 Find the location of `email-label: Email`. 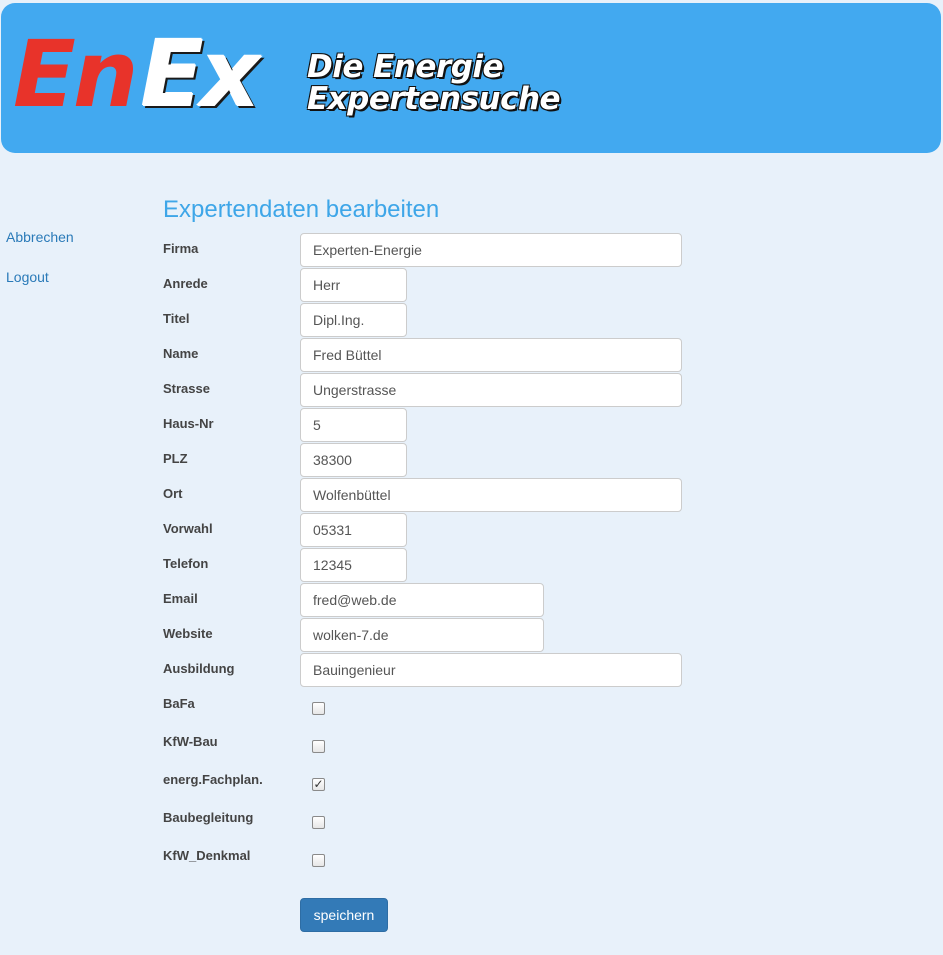

email-label: Email is located at coordinates (180, 598).